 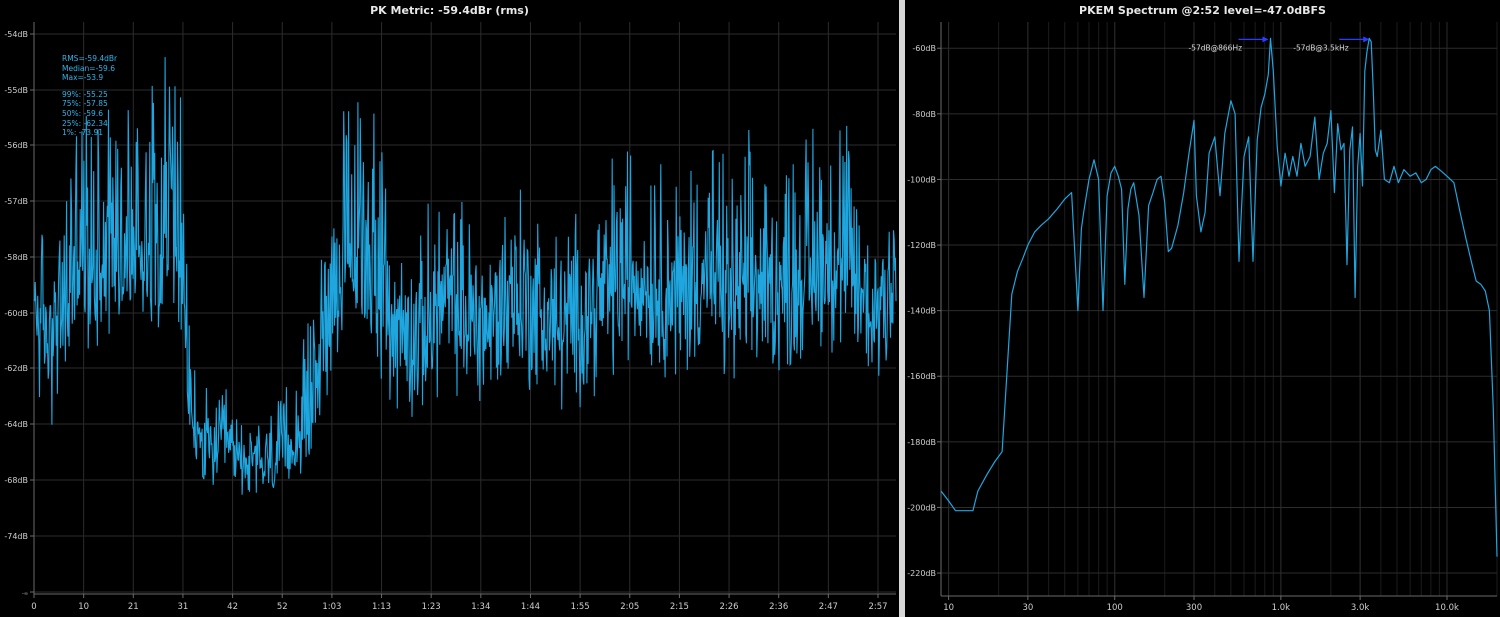 What do you see at coordinates (921, 311) in the screenshot?
I see `y-tick-label: -140dB` at bounding box center [921, 311].